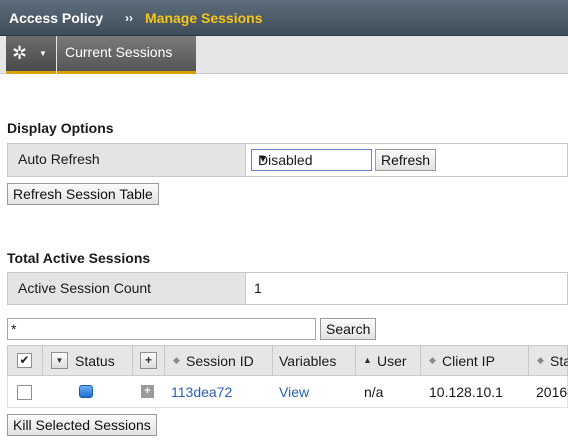 This screenshot has height=440, width=568. I want to click on header-select-all-cell: ✔, so click(25, 360).